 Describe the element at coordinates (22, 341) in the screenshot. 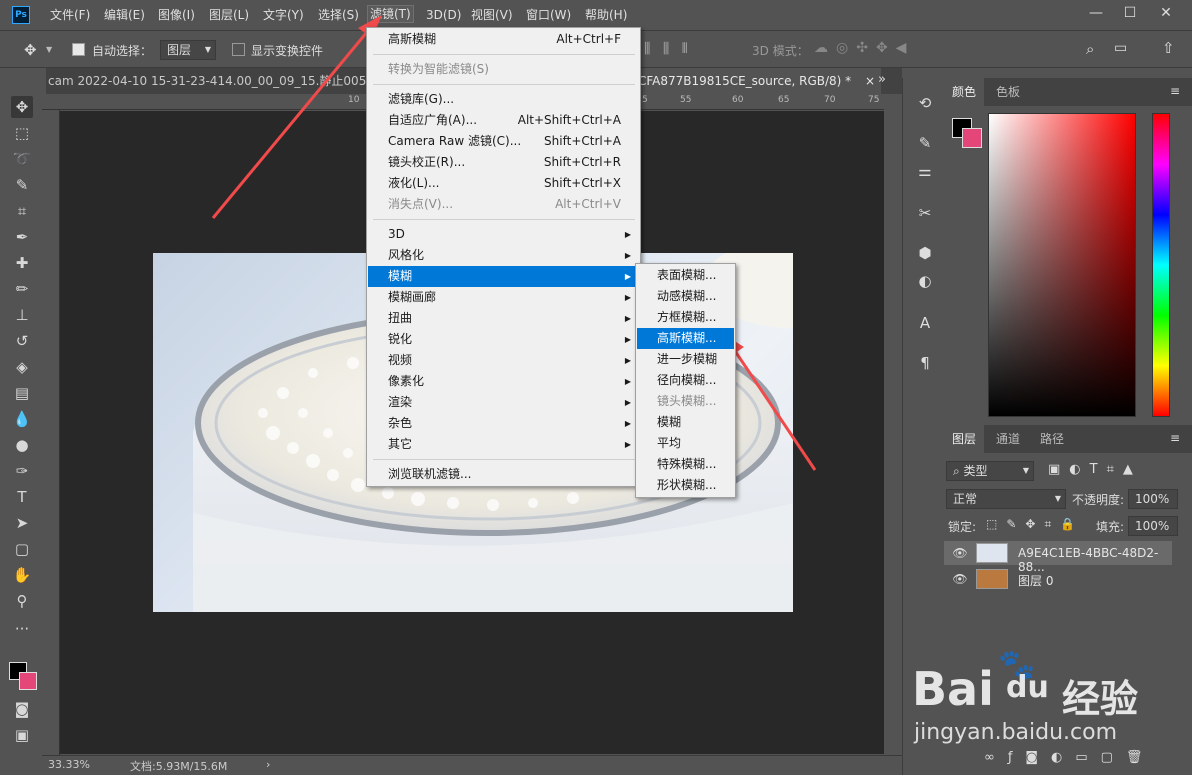

I see `history-brush-tool-icon: ↺` at that location.